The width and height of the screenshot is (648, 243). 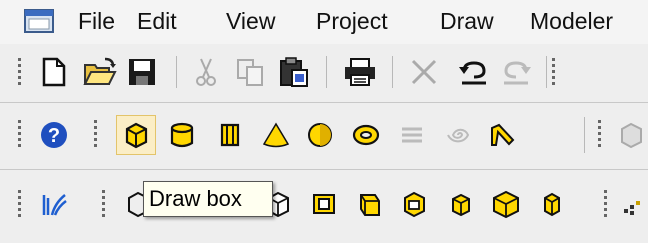 I want to click on draw-next-button, so click(x=631, y=135).